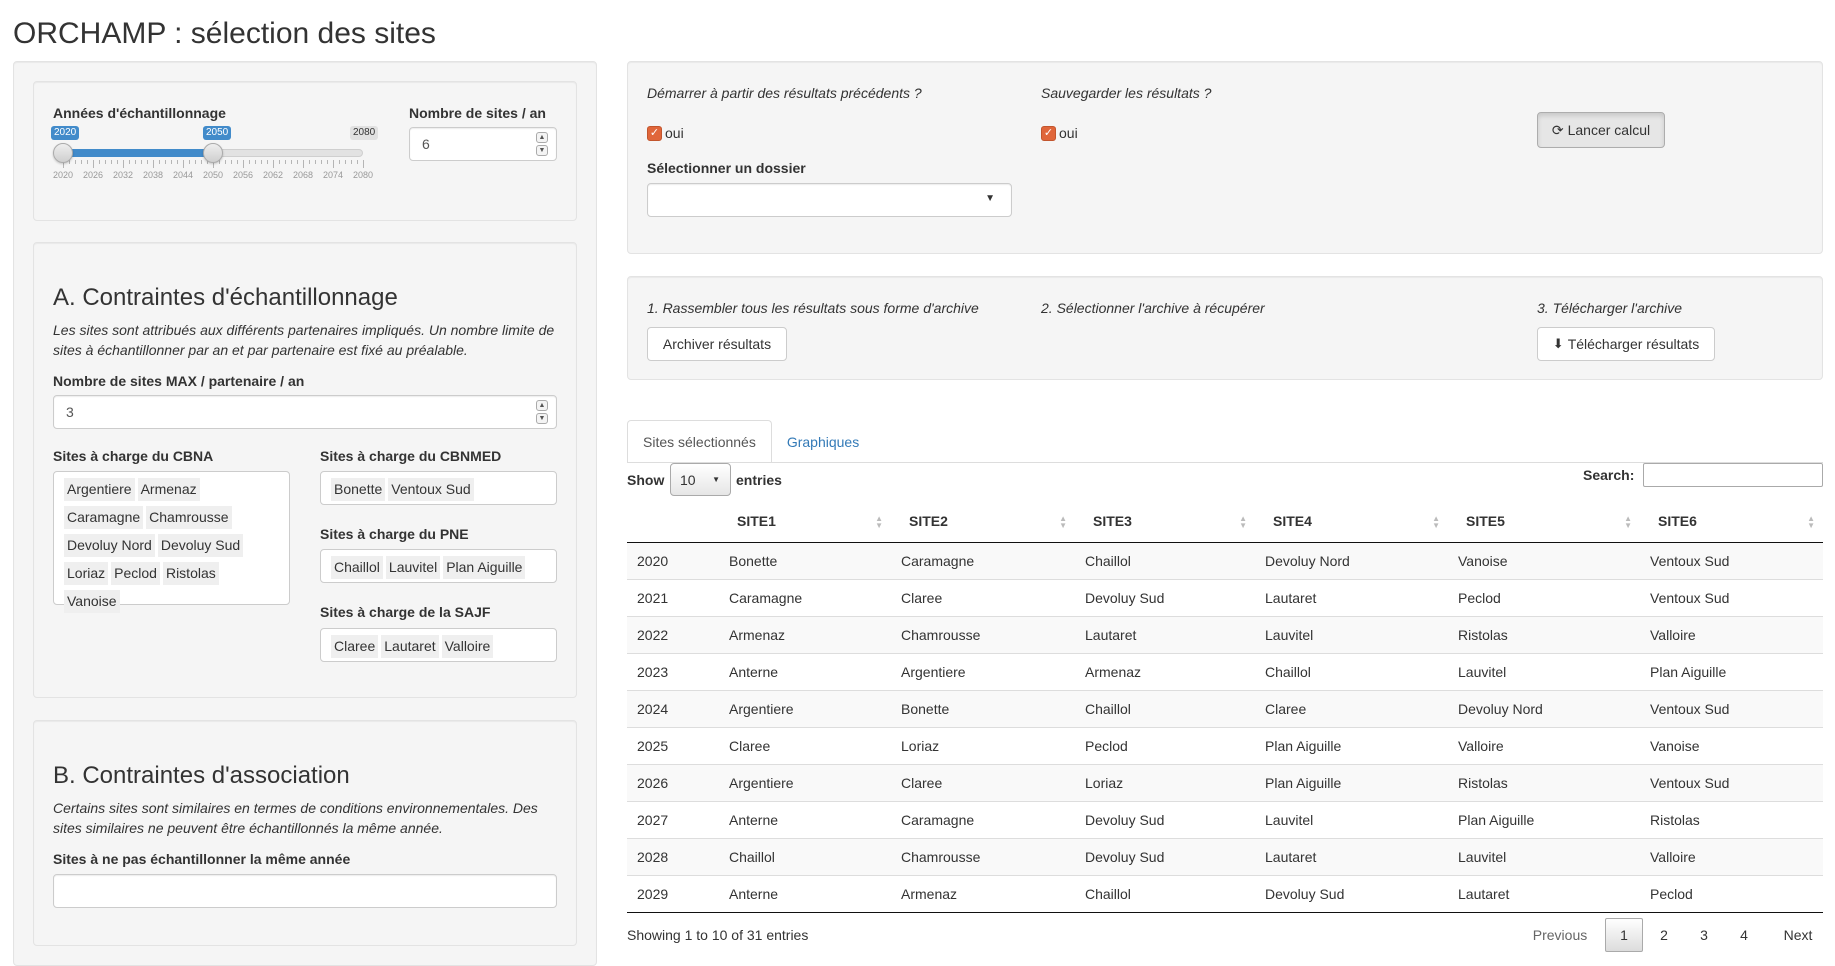  What do you see at coordinates (200, 545) in the screenshot?
I see `site-tag: Devoluy Sud` at bounding box center [200, 545].